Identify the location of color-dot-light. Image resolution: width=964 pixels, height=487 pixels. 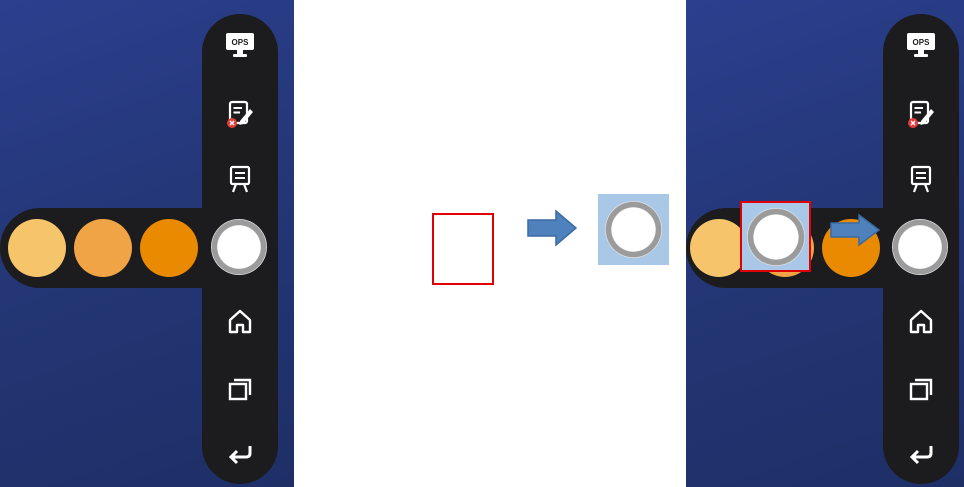
(37, 248).